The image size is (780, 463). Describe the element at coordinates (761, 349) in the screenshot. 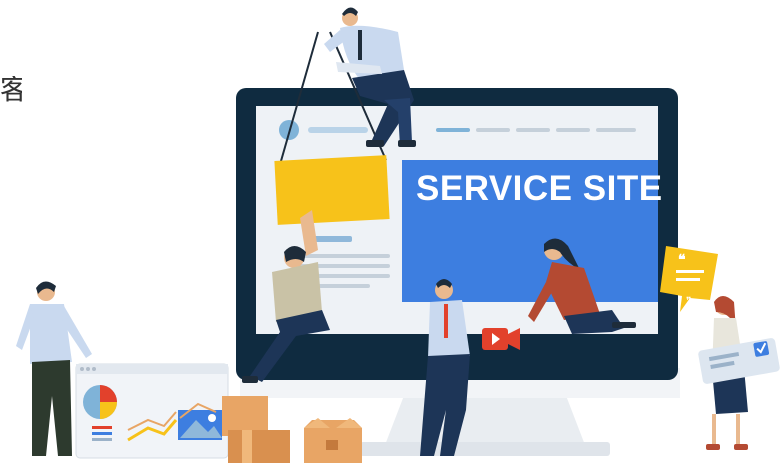

I see `checkbox-icon` at that location.